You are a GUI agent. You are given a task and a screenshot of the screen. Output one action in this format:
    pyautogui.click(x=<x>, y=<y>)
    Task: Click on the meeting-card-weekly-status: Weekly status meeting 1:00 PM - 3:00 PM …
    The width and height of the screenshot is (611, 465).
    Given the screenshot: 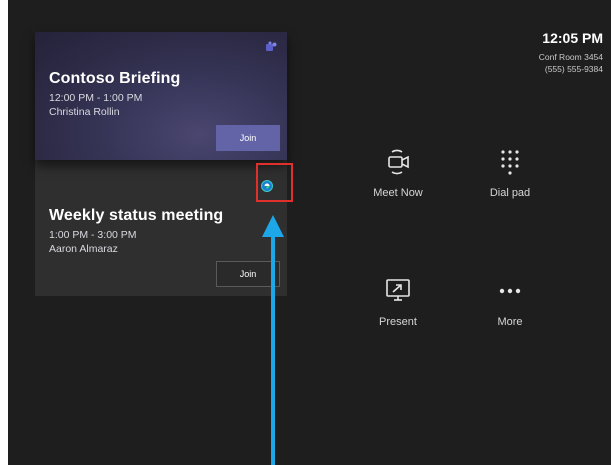 What is the action you would take?
    pyautogui.click(x=161, y=228)
    